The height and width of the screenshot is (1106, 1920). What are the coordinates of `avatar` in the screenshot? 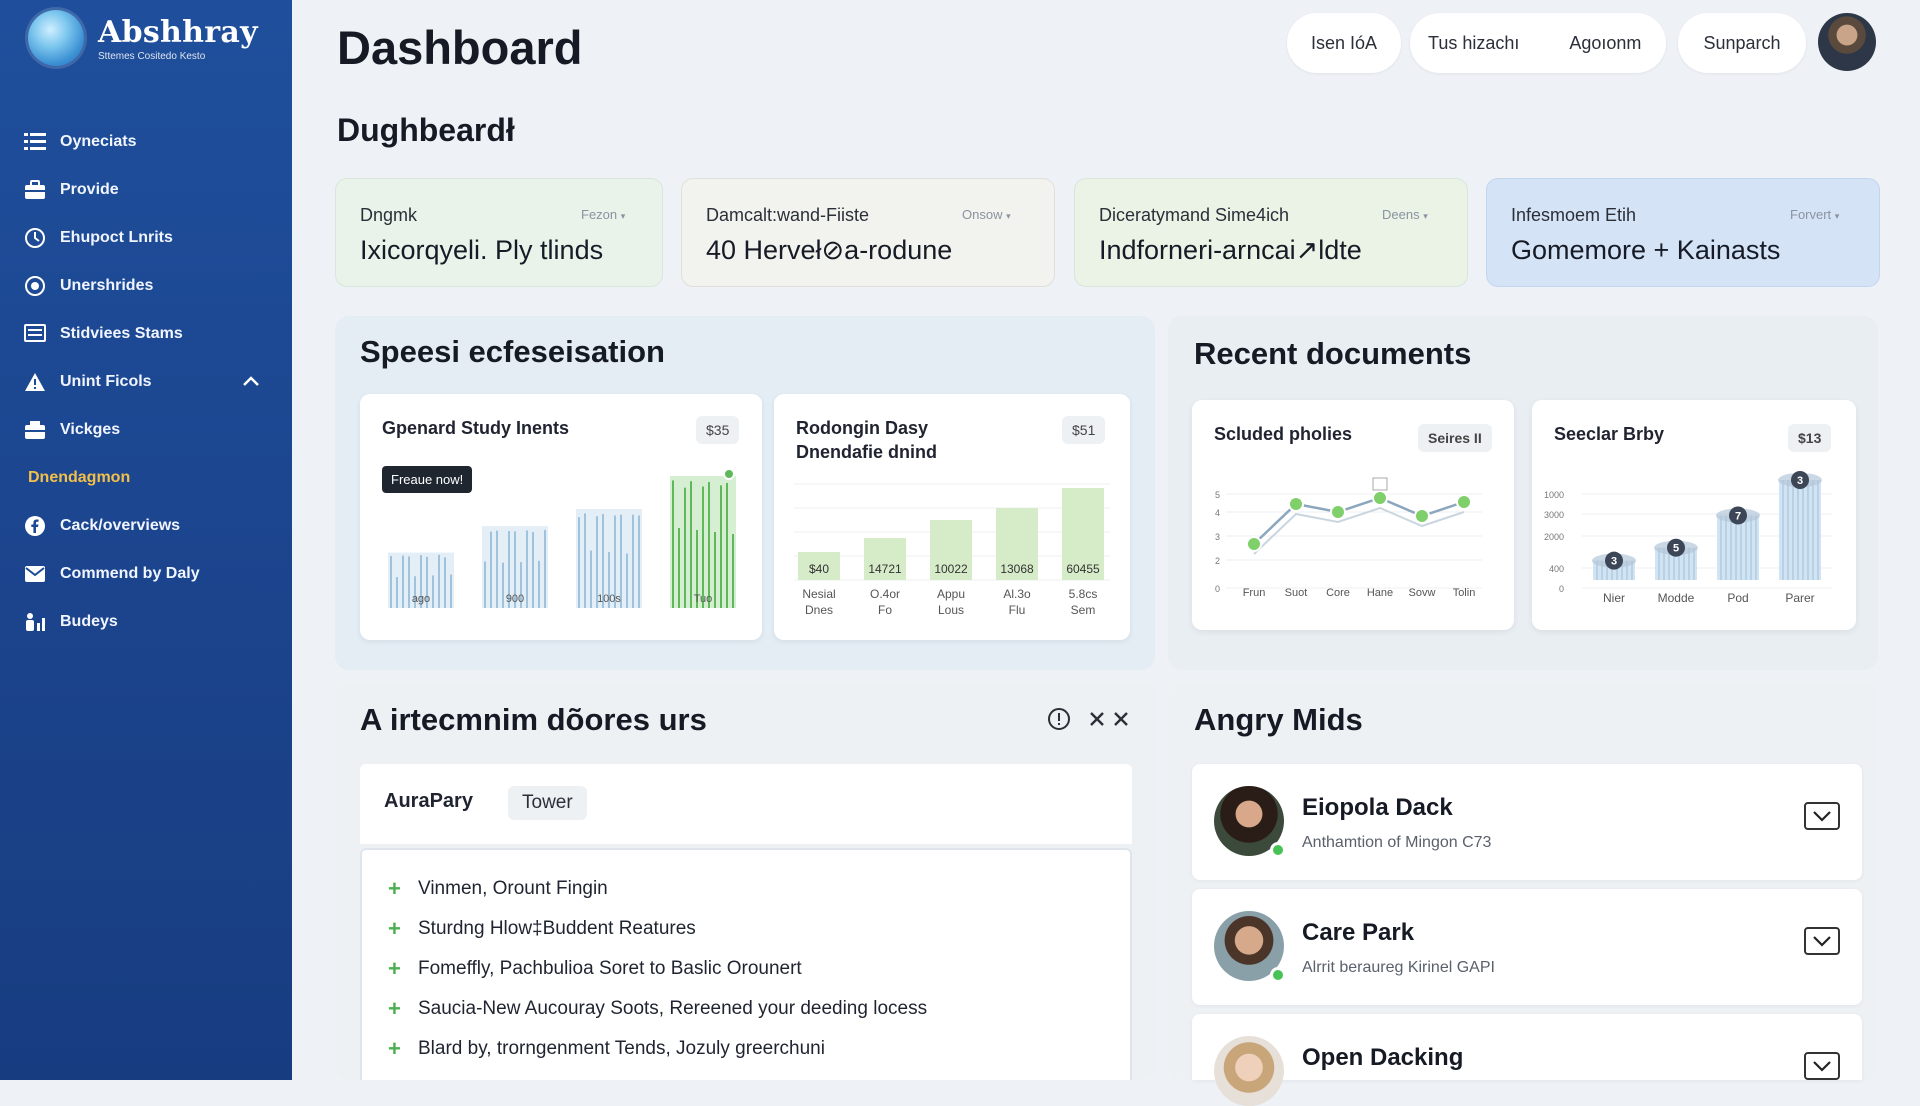 It's located at (1249, 1071).